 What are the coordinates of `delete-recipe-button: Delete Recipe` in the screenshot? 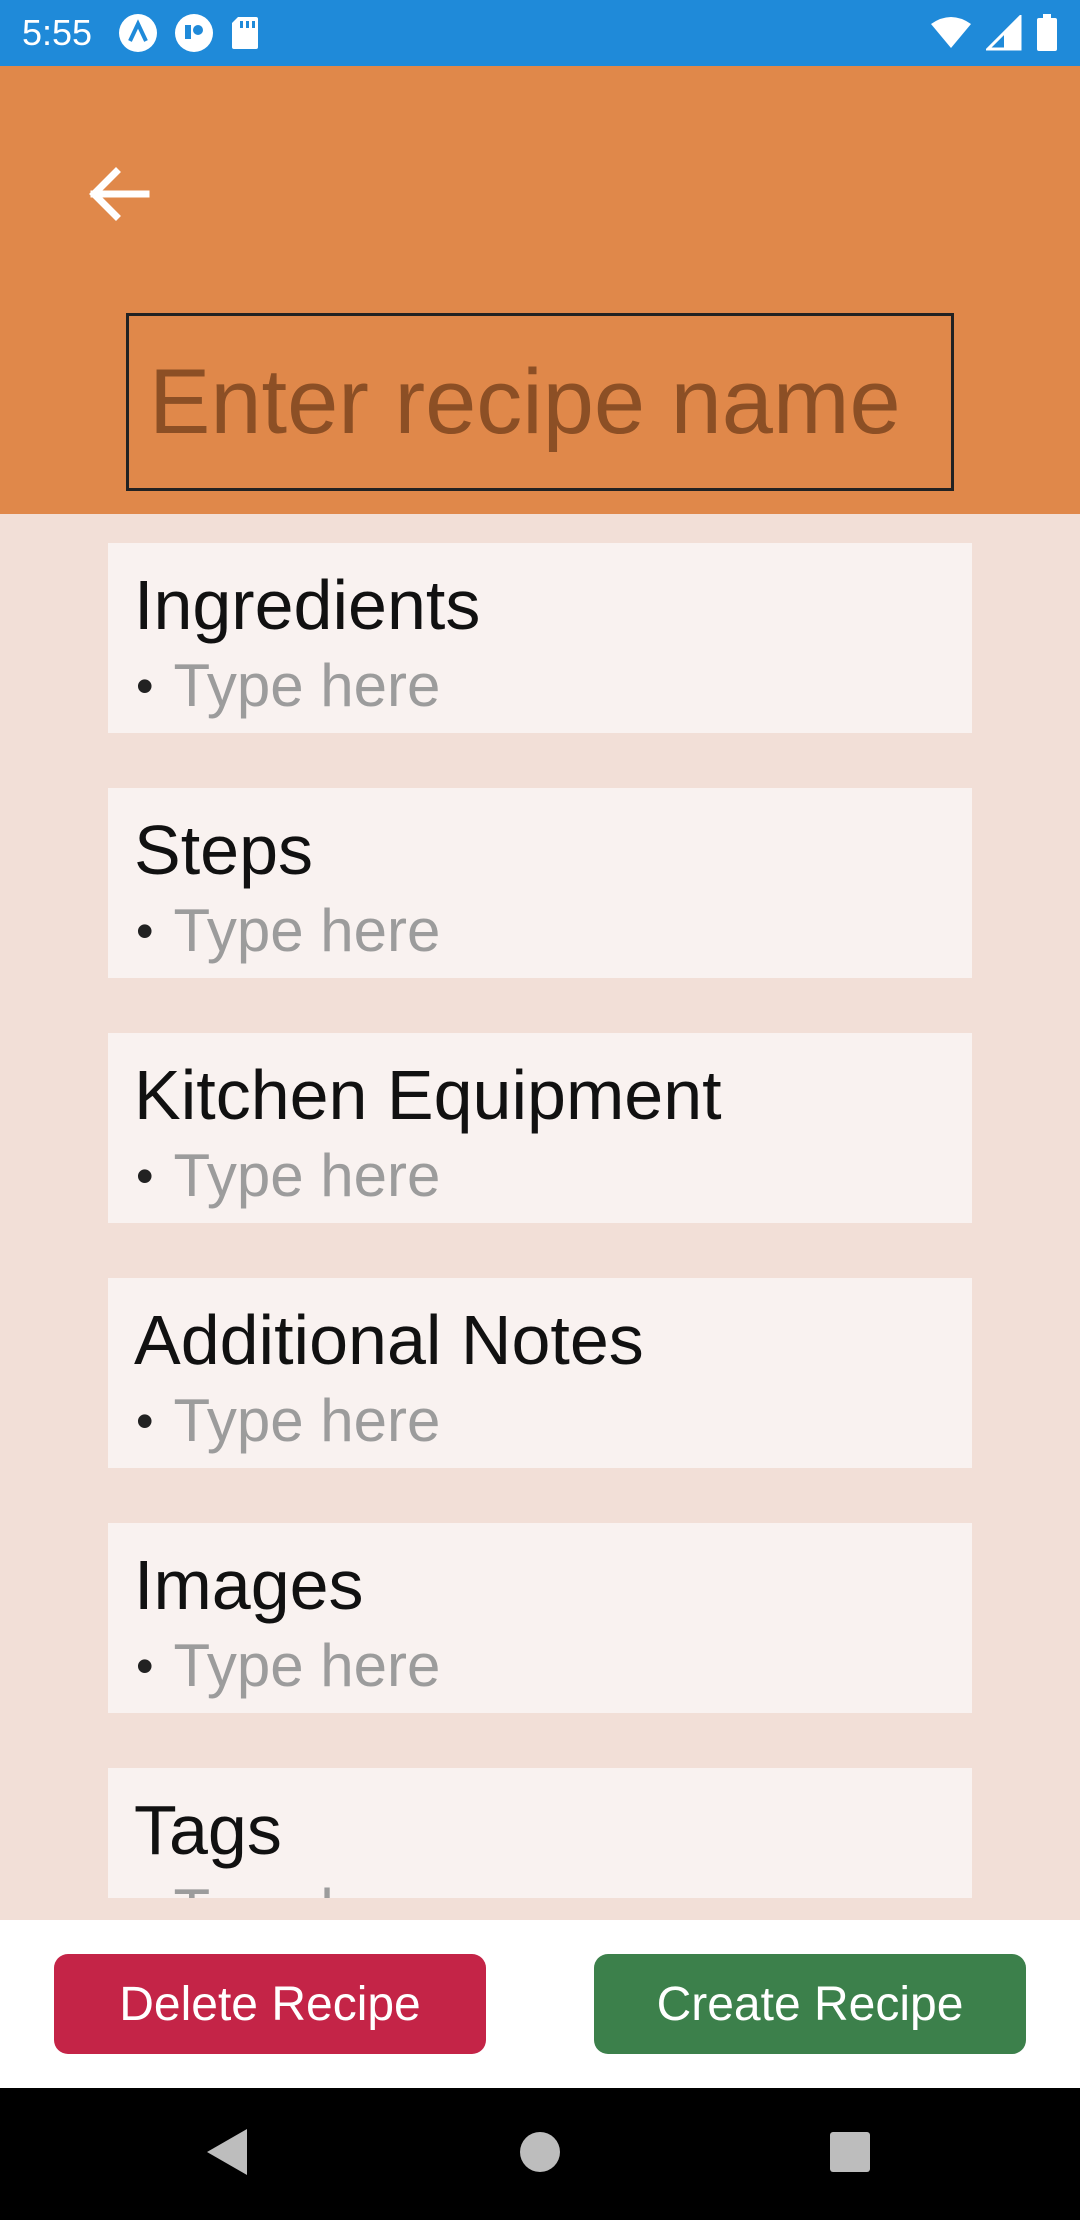 It's located at (270, 2004).